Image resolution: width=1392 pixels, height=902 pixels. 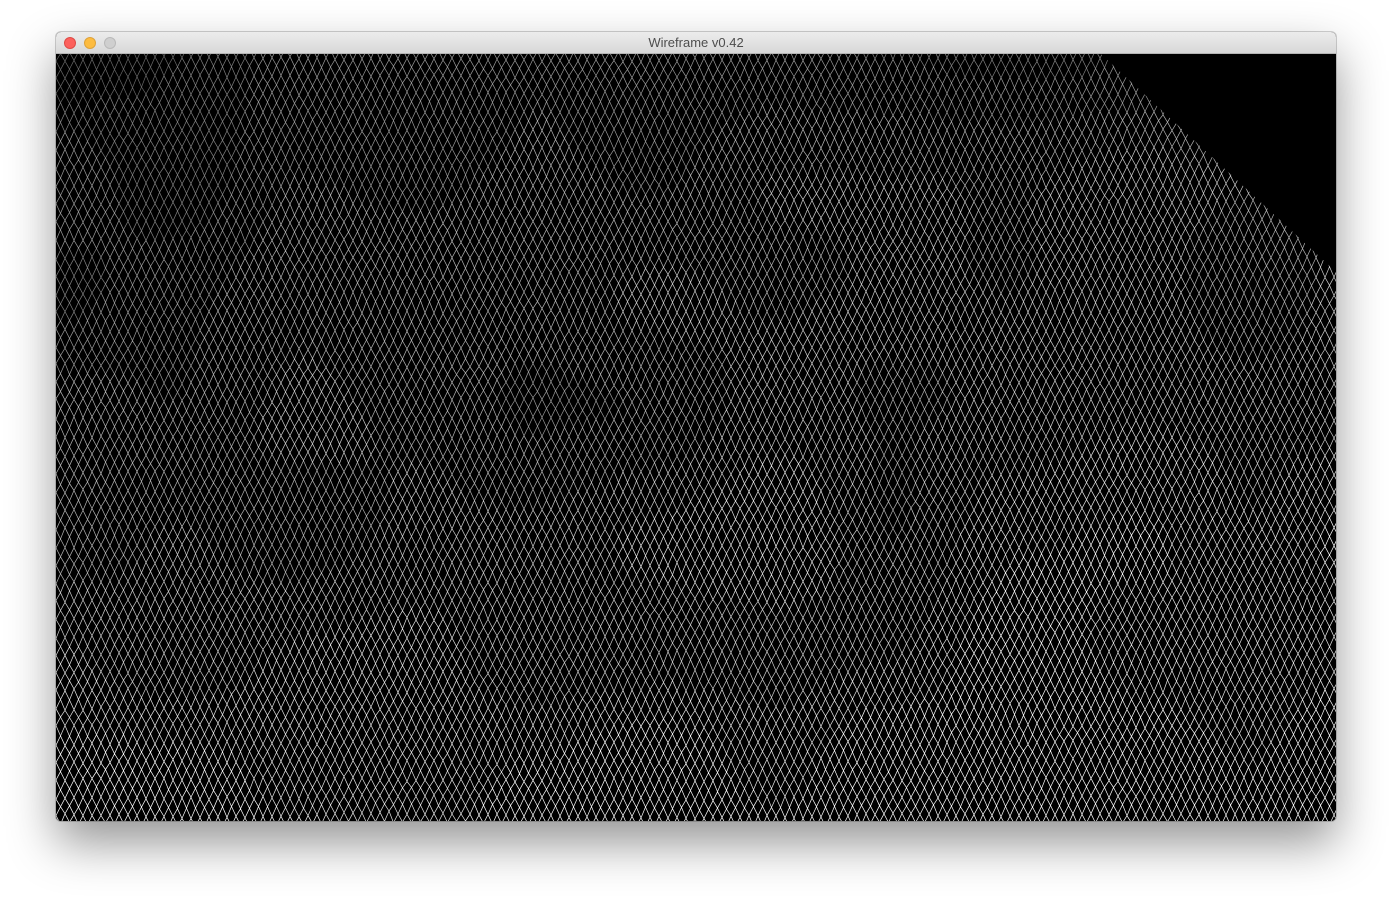 I want to click on window-title: Wireframe v0.42, so click(x=696, y=42).